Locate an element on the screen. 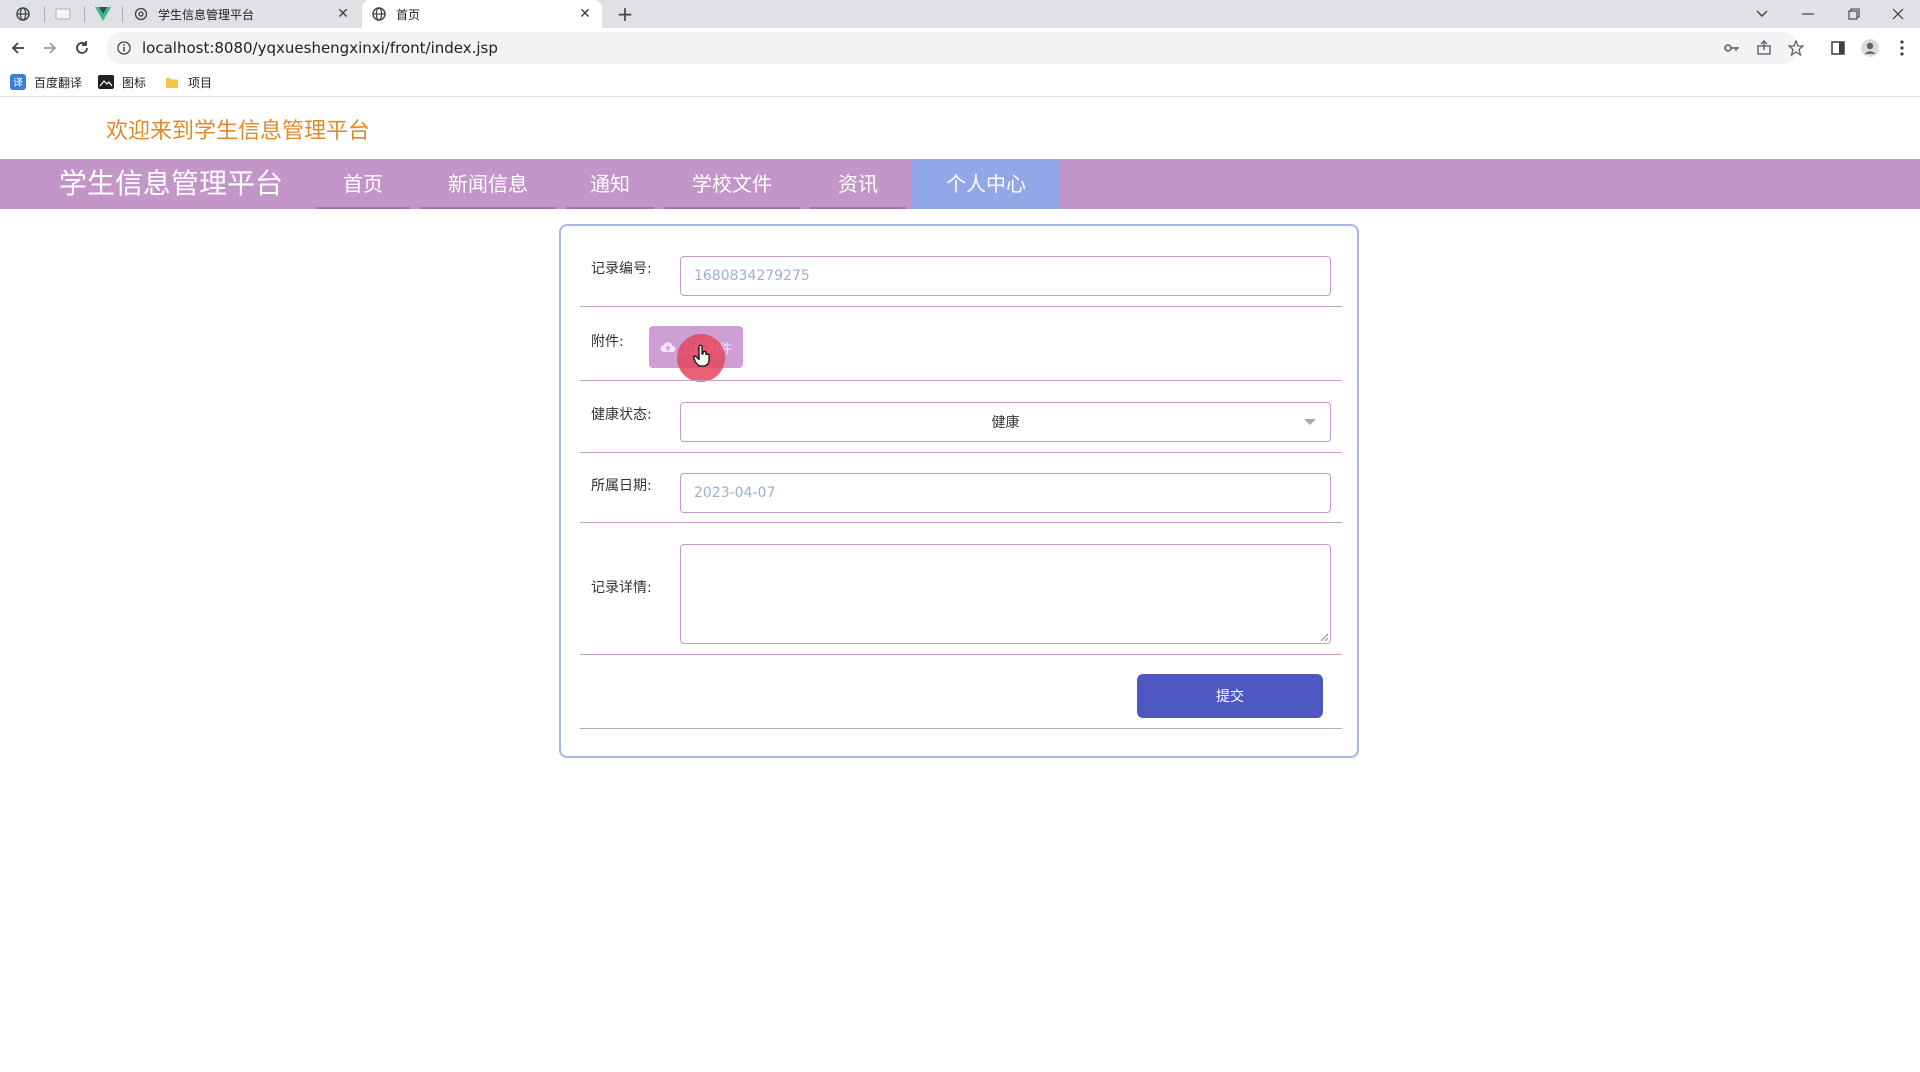  side-panel-icon is located at coordinates (1838, 48).